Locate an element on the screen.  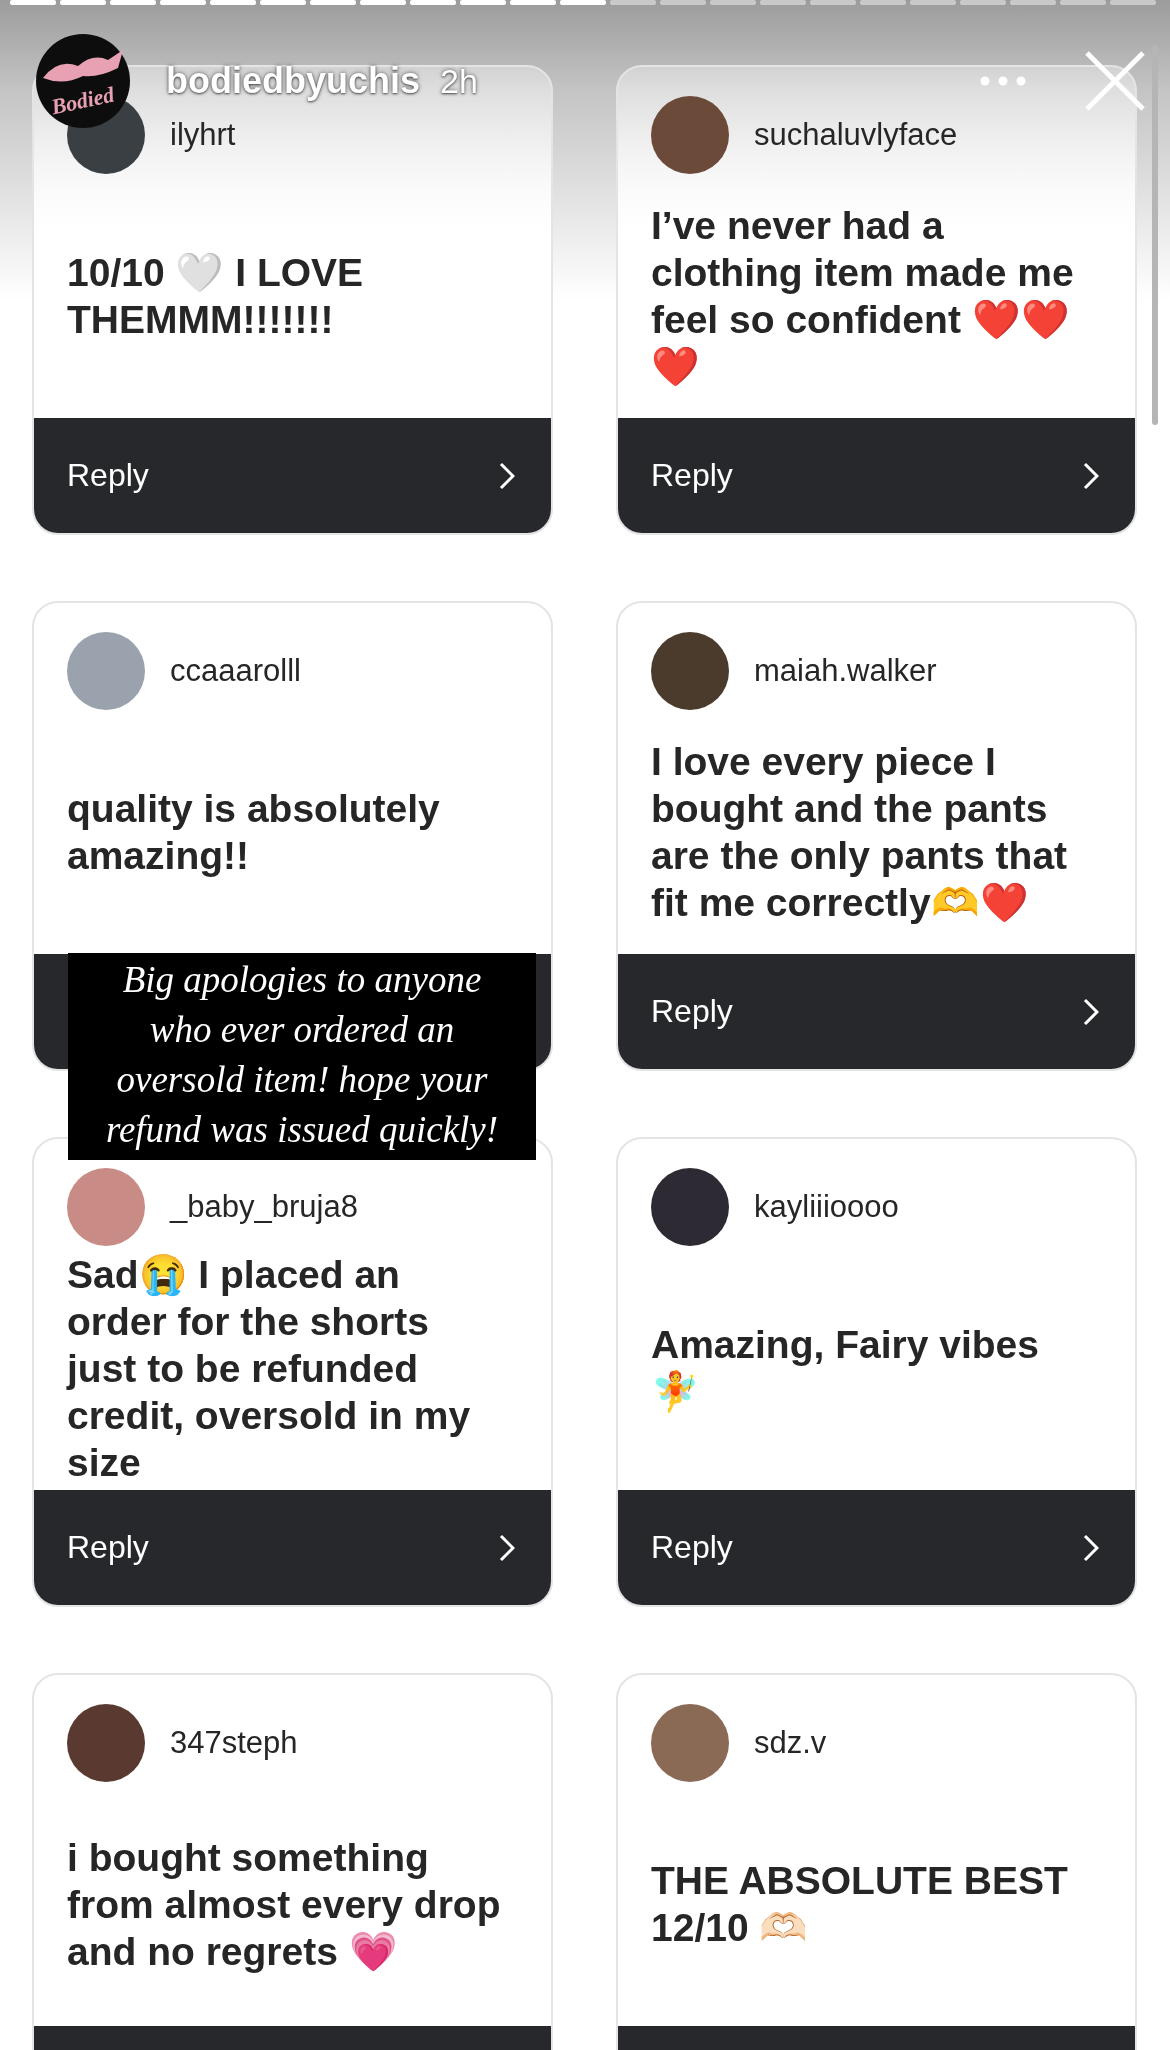
username: _baby_bruja8 is located at coordinates (264, 1207).